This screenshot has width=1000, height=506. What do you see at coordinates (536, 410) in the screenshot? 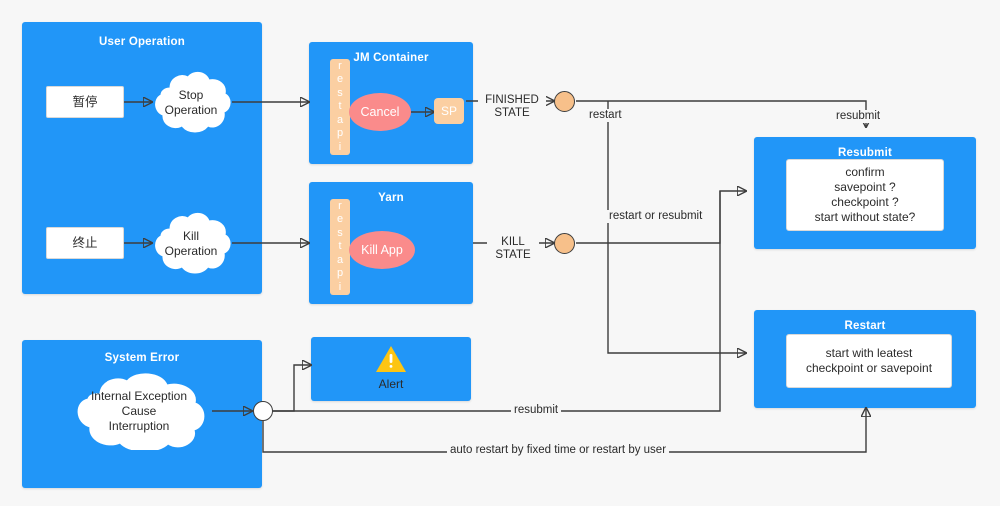
I see `edge-label-resubmit-bottom: resubmit` at bounding box center [536, 410].